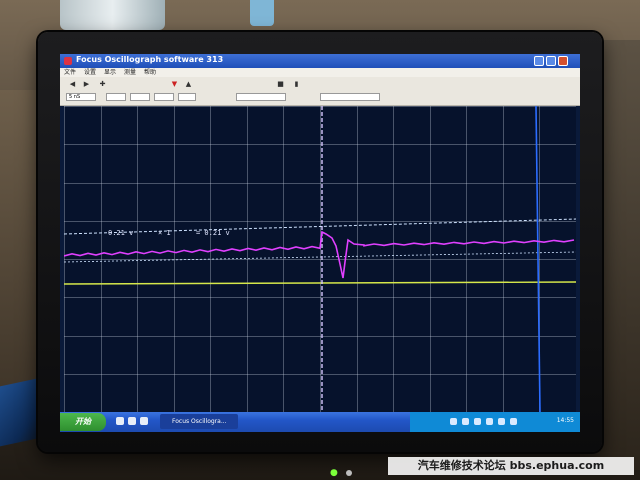  Describe the element at coordinates (511, 466) in the screenshot. I see `site-watermark: 汽车维修技术论坛 bbs.ephua.com` at that location.